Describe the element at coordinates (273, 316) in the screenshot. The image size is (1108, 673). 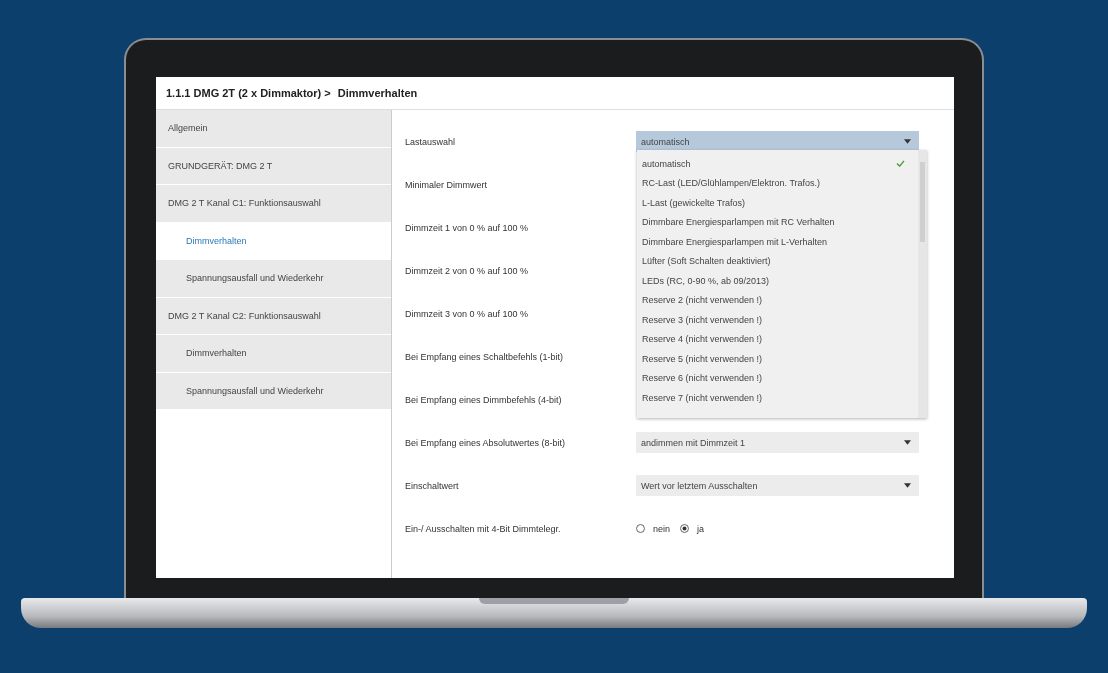
I see `sidebar-item: DMG 2 T Kanal C2: Funktionsauswahl` at that location.